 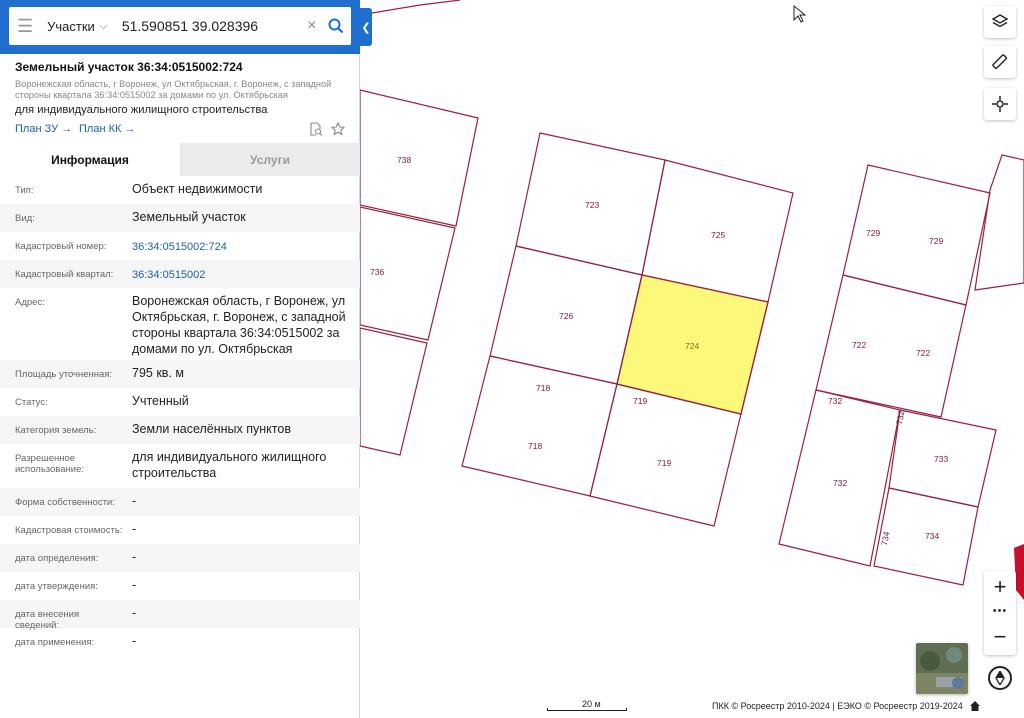 I want to click on info-row: Тип: Объект недвижимости, so click(x=180, y=190).